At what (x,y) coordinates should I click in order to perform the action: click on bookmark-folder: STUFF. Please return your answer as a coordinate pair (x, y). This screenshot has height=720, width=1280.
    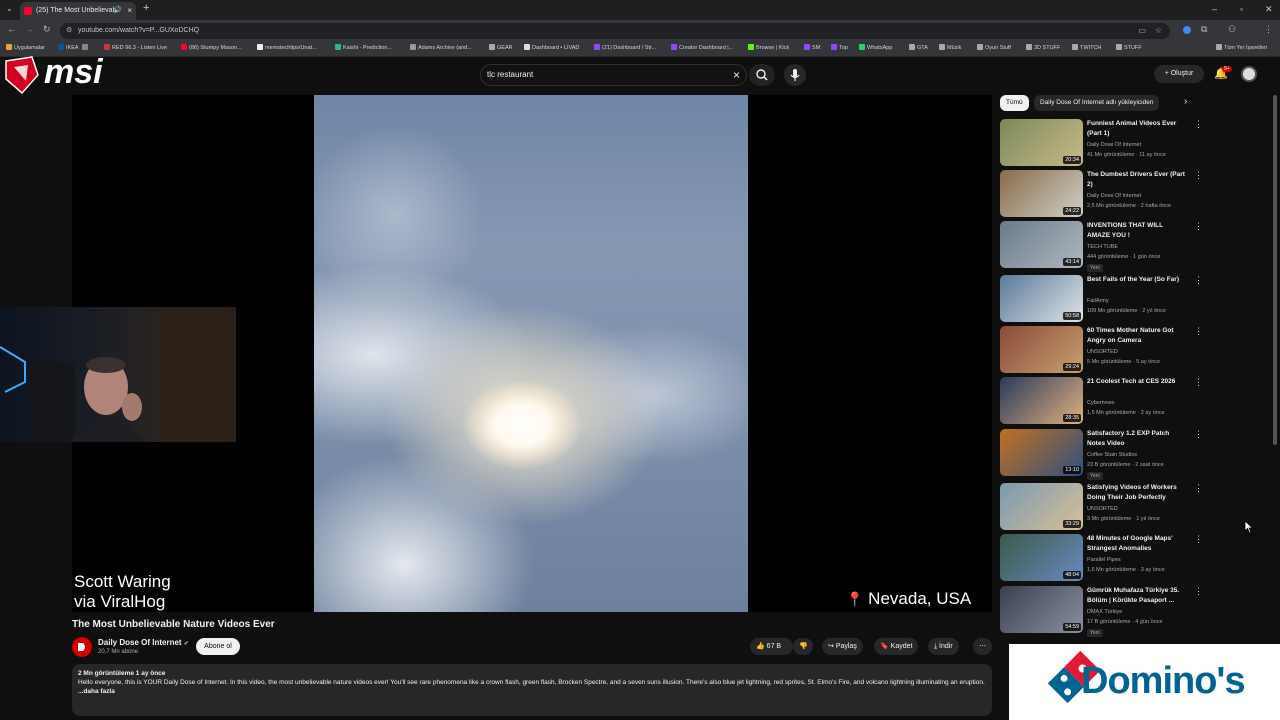
    Looking at the image, I should click on (1129, 47).